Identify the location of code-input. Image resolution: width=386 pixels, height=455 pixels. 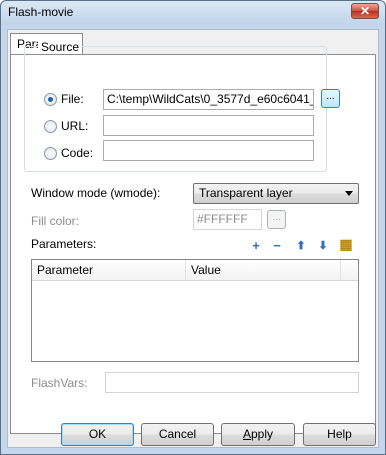
(208, 150).